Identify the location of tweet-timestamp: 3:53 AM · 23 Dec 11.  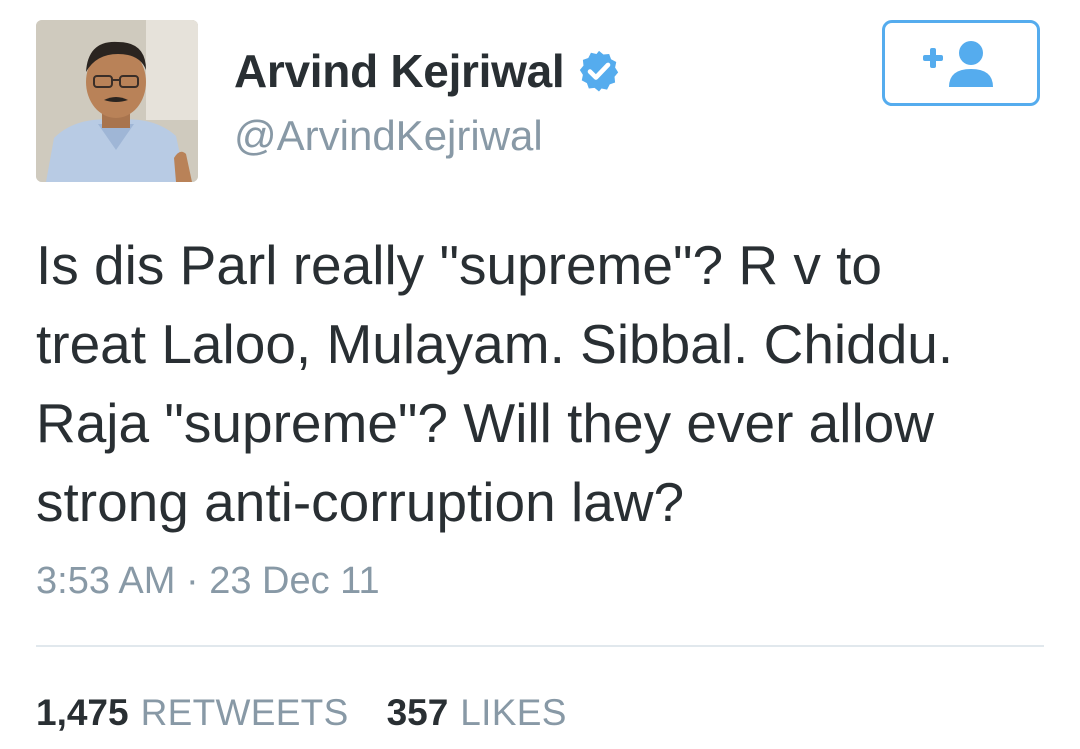
(208, 581).